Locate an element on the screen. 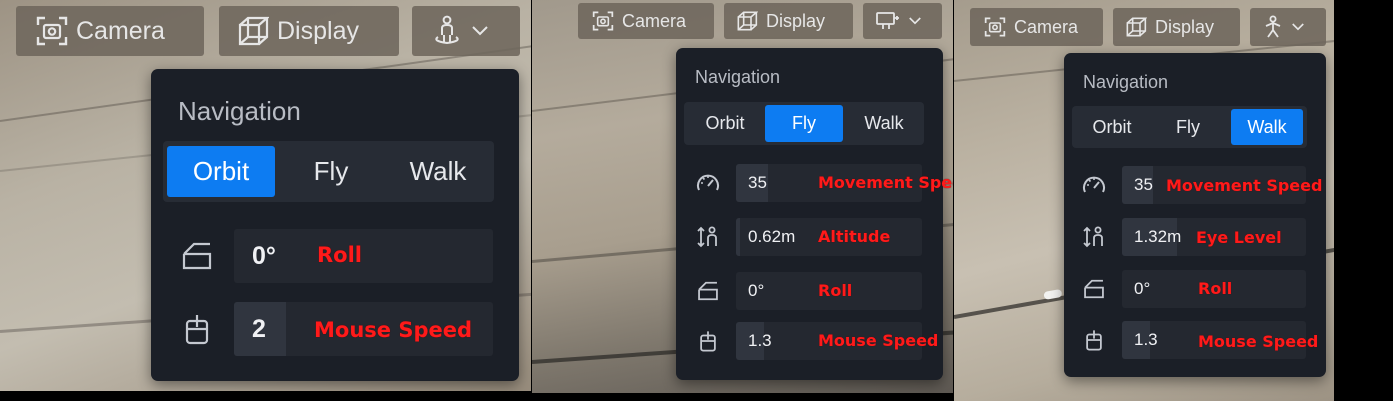  altitude-level-fill is located at coordinates (738, 237).